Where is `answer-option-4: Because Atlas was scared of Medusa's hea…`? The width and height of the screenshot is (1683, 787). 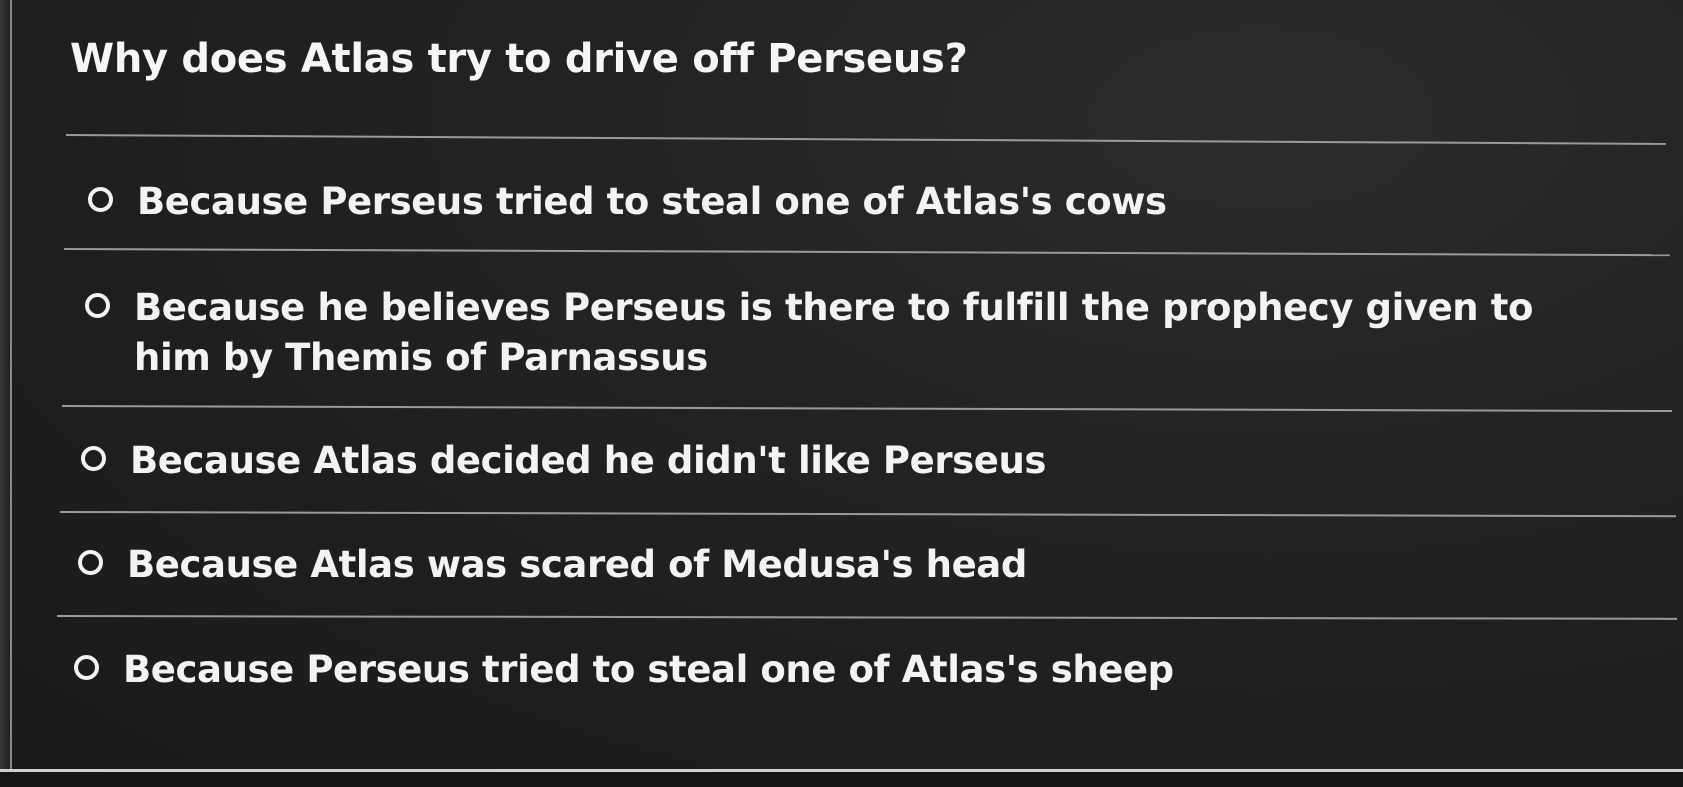 answer-option-4: Because Atlas was scared of Medusa's hea… is located at coordinates (552, 565).